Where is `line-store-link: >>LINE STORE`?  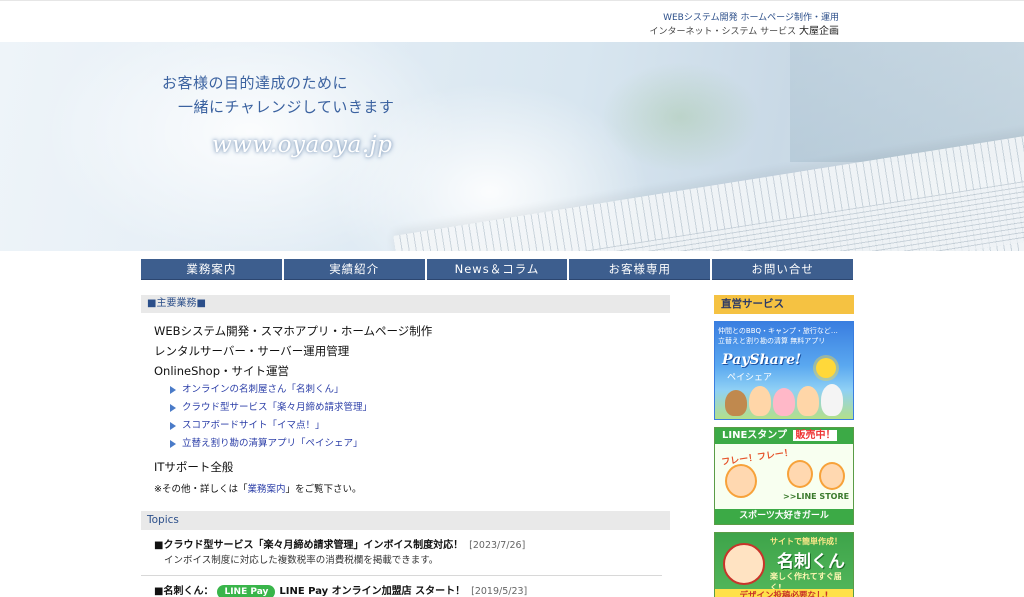 line-store-link: >>LINE STORE is located at coordinates (816, 496).